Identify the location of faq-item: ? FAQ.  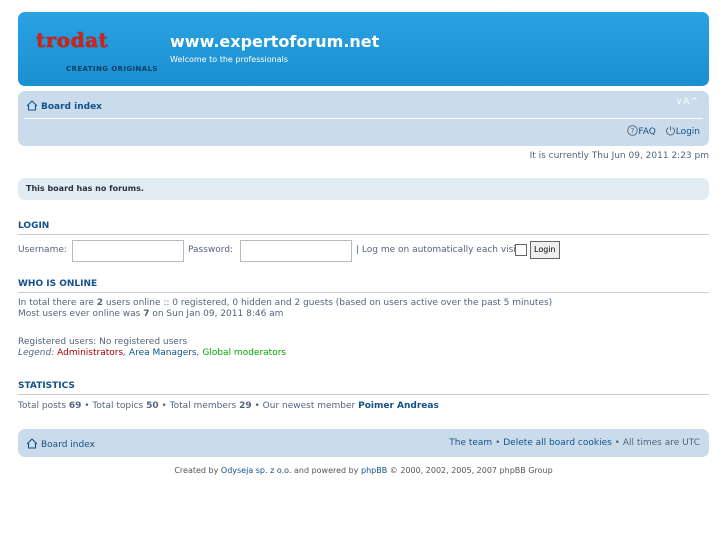
(642, 131).